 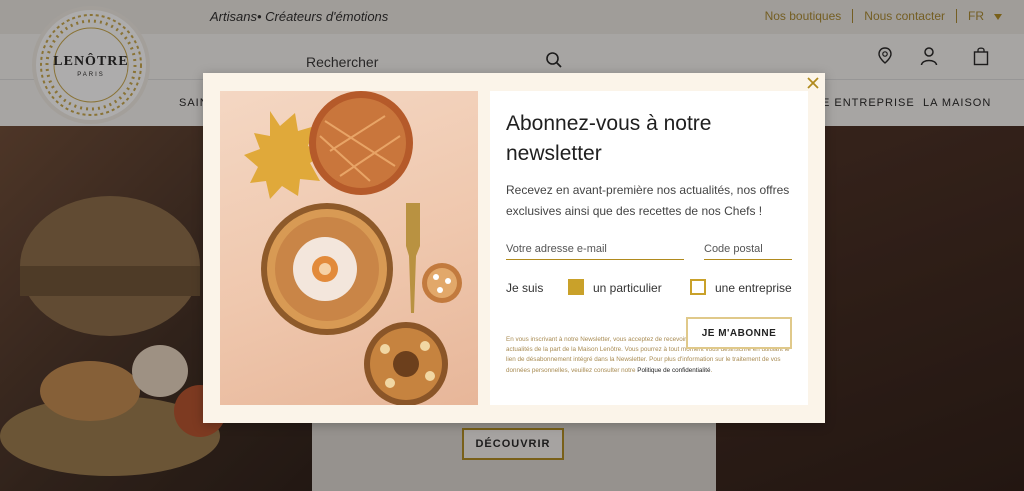 I want to click on postal-code-field, so click(x=748, y=248).